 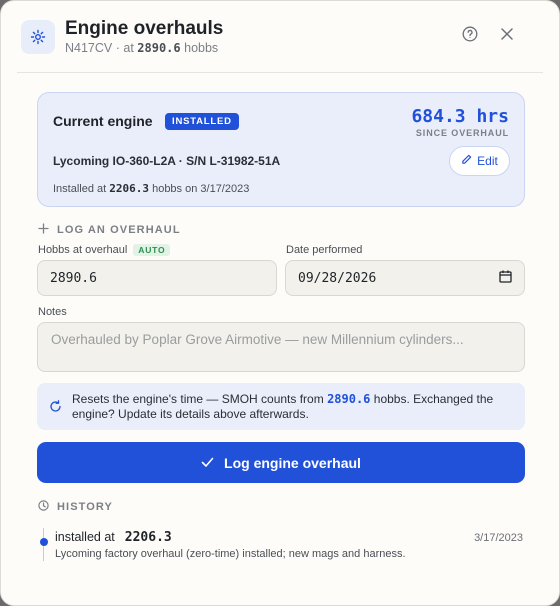 I want to click on dialog-title: Engine overhauls, so click(x=144, y=28).